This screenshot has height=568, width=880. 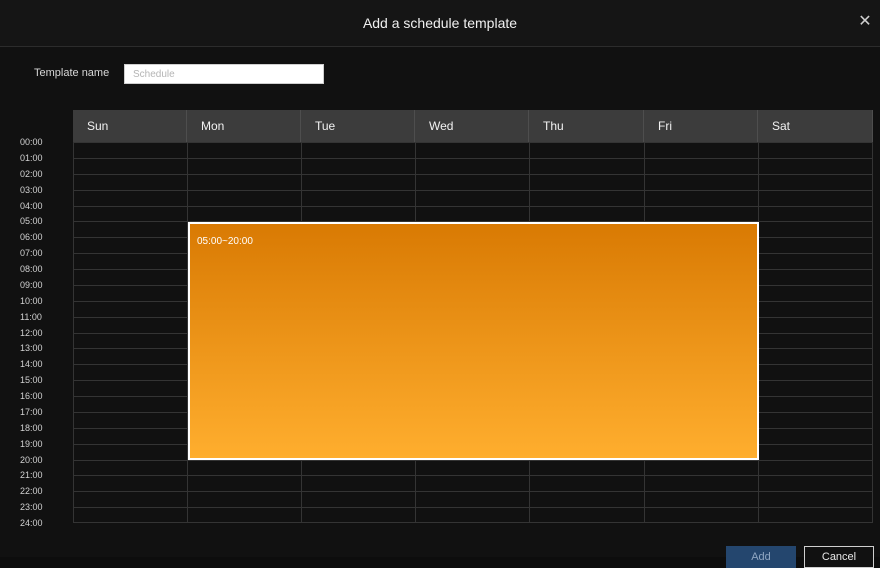 What do you see at coordinates (31, 157) in the screenshot?
I see `hour-label: 01:00` at bounding box center [31, 157].